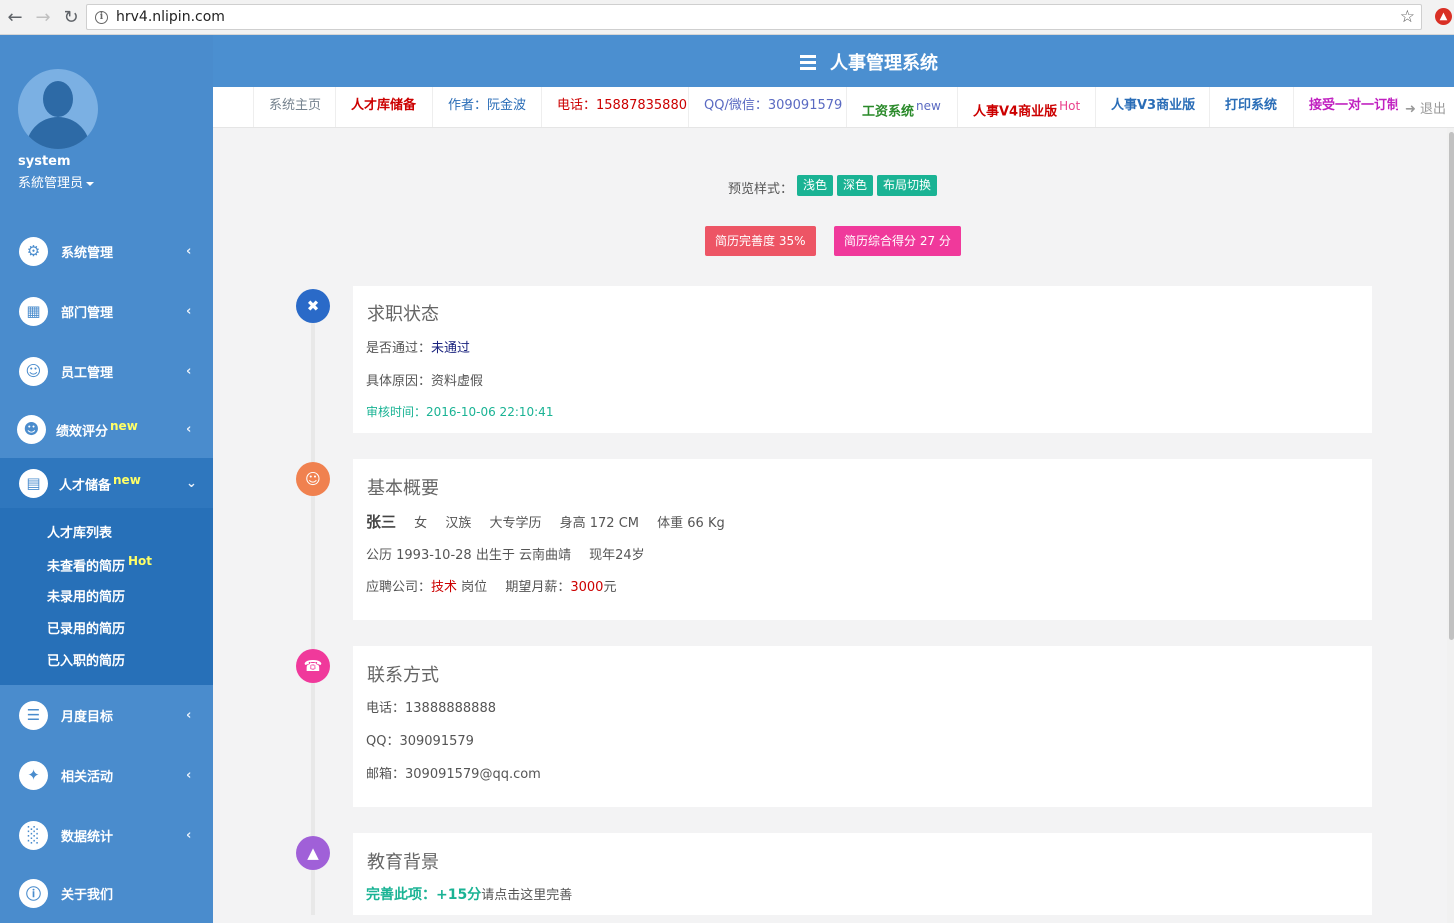 The height and width of the screenshot is (923, 1454). I want to click on card-title: 联系方式, so click(403, 675).